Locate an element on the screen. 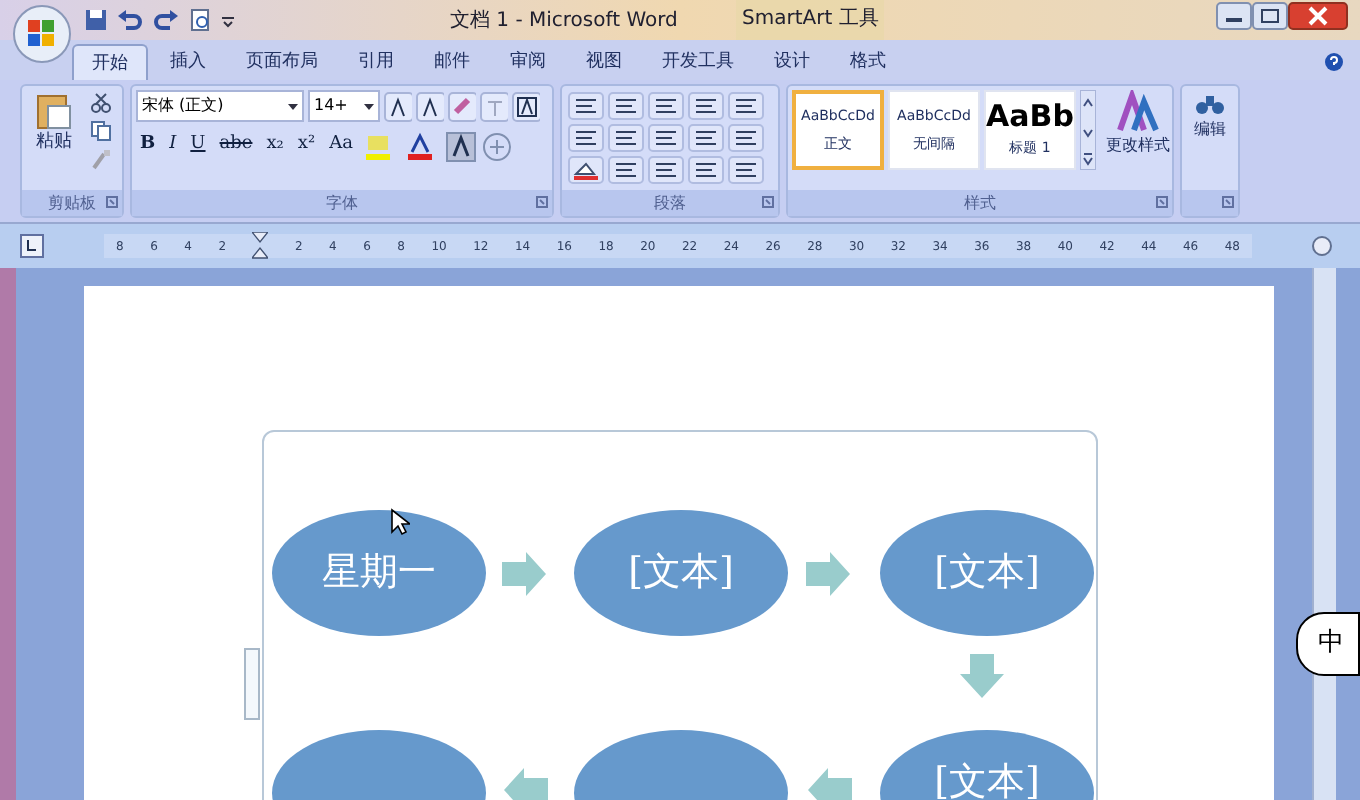  ribbon-tab: 开发工具 is located at coordinates (698, 62).